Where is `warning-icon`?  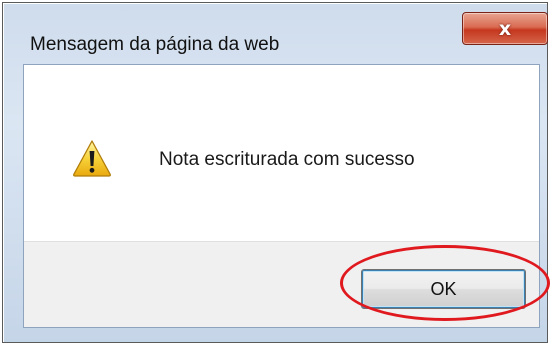
warning-icon is located at coordinates (92, 158).